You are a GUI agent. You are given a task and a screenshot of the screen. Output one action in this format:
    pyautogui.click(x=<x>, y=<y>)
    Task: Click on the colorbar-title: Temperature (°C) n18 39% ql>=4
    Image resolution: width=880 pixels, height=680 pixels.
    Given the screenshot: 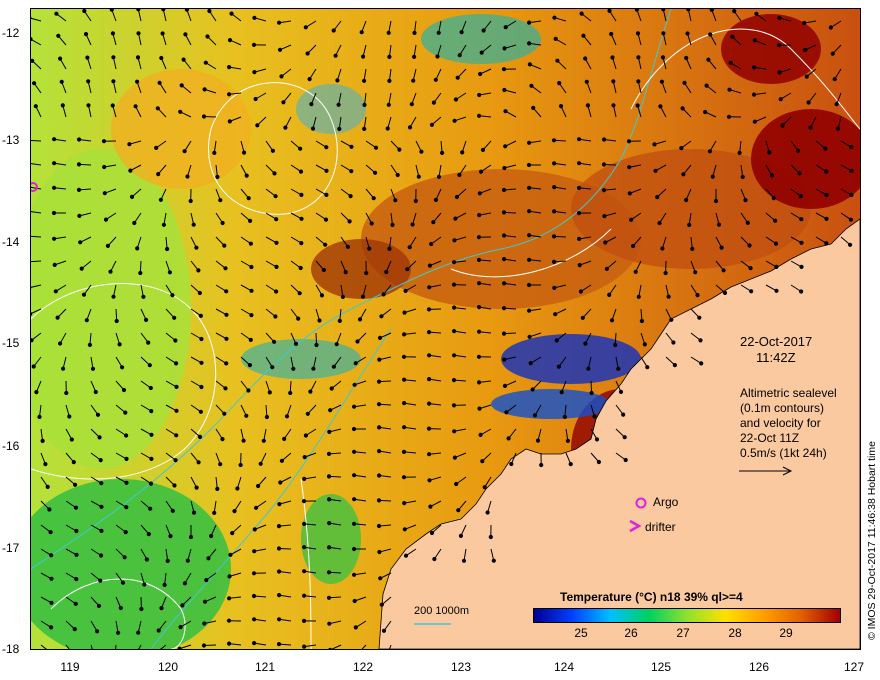 What is the action you would take?
    pyautogui.click(x=651, y=597)
    